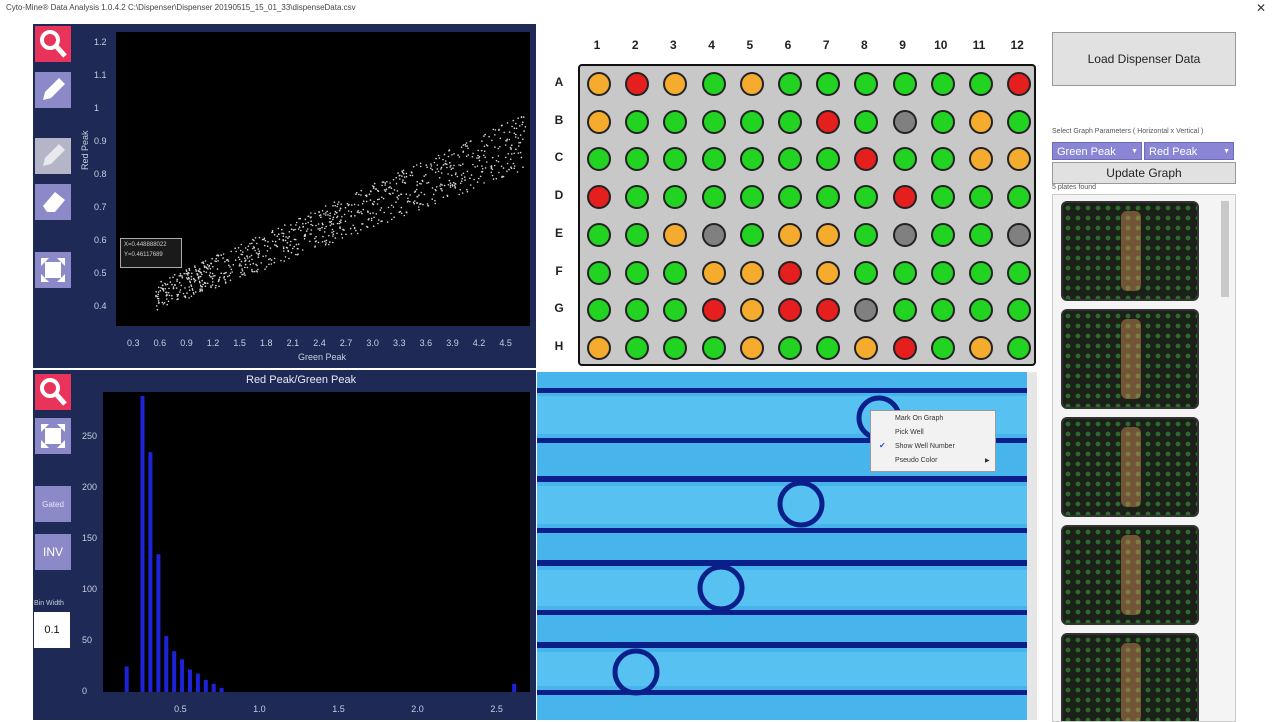 The image size is (1280, 722). What do you see at coordinates (919, 419) in the screenshot?
I see `menu-item-mark-on-graph: Mark On Graph` at bounding box center [919, 419].